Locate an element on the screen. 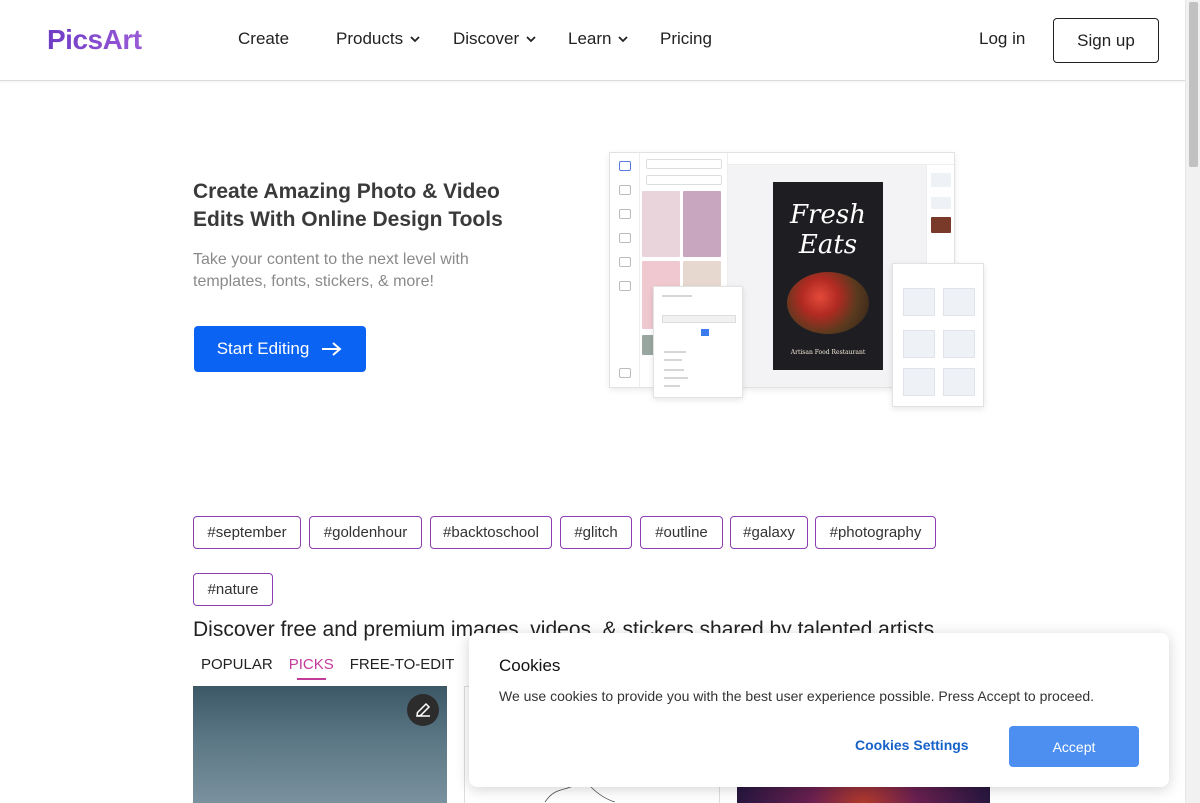 This screenshot has width=1200, height=803. help-icon is located at coordinates (625, 373).